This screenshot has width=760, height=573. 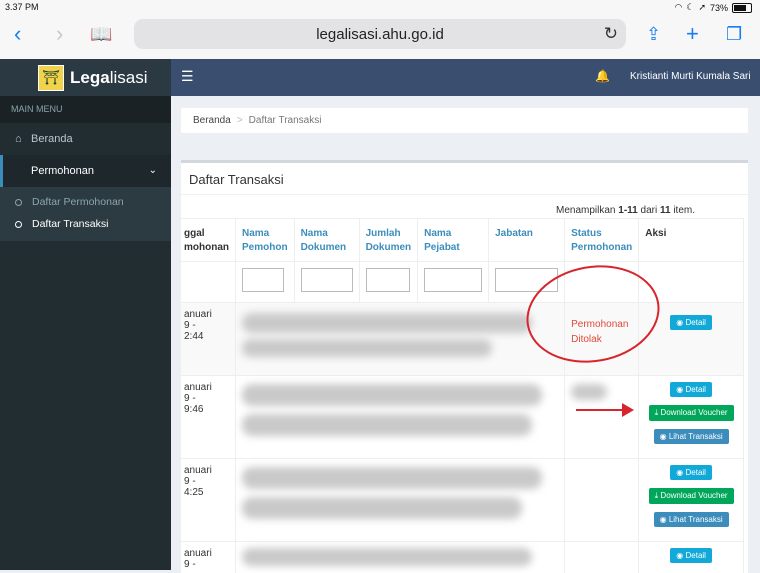 What do you see at coordinates (236, 179) in the screenshot?
I see `panel-title: Daftar Transaksi` at bounding box center [236, 179].